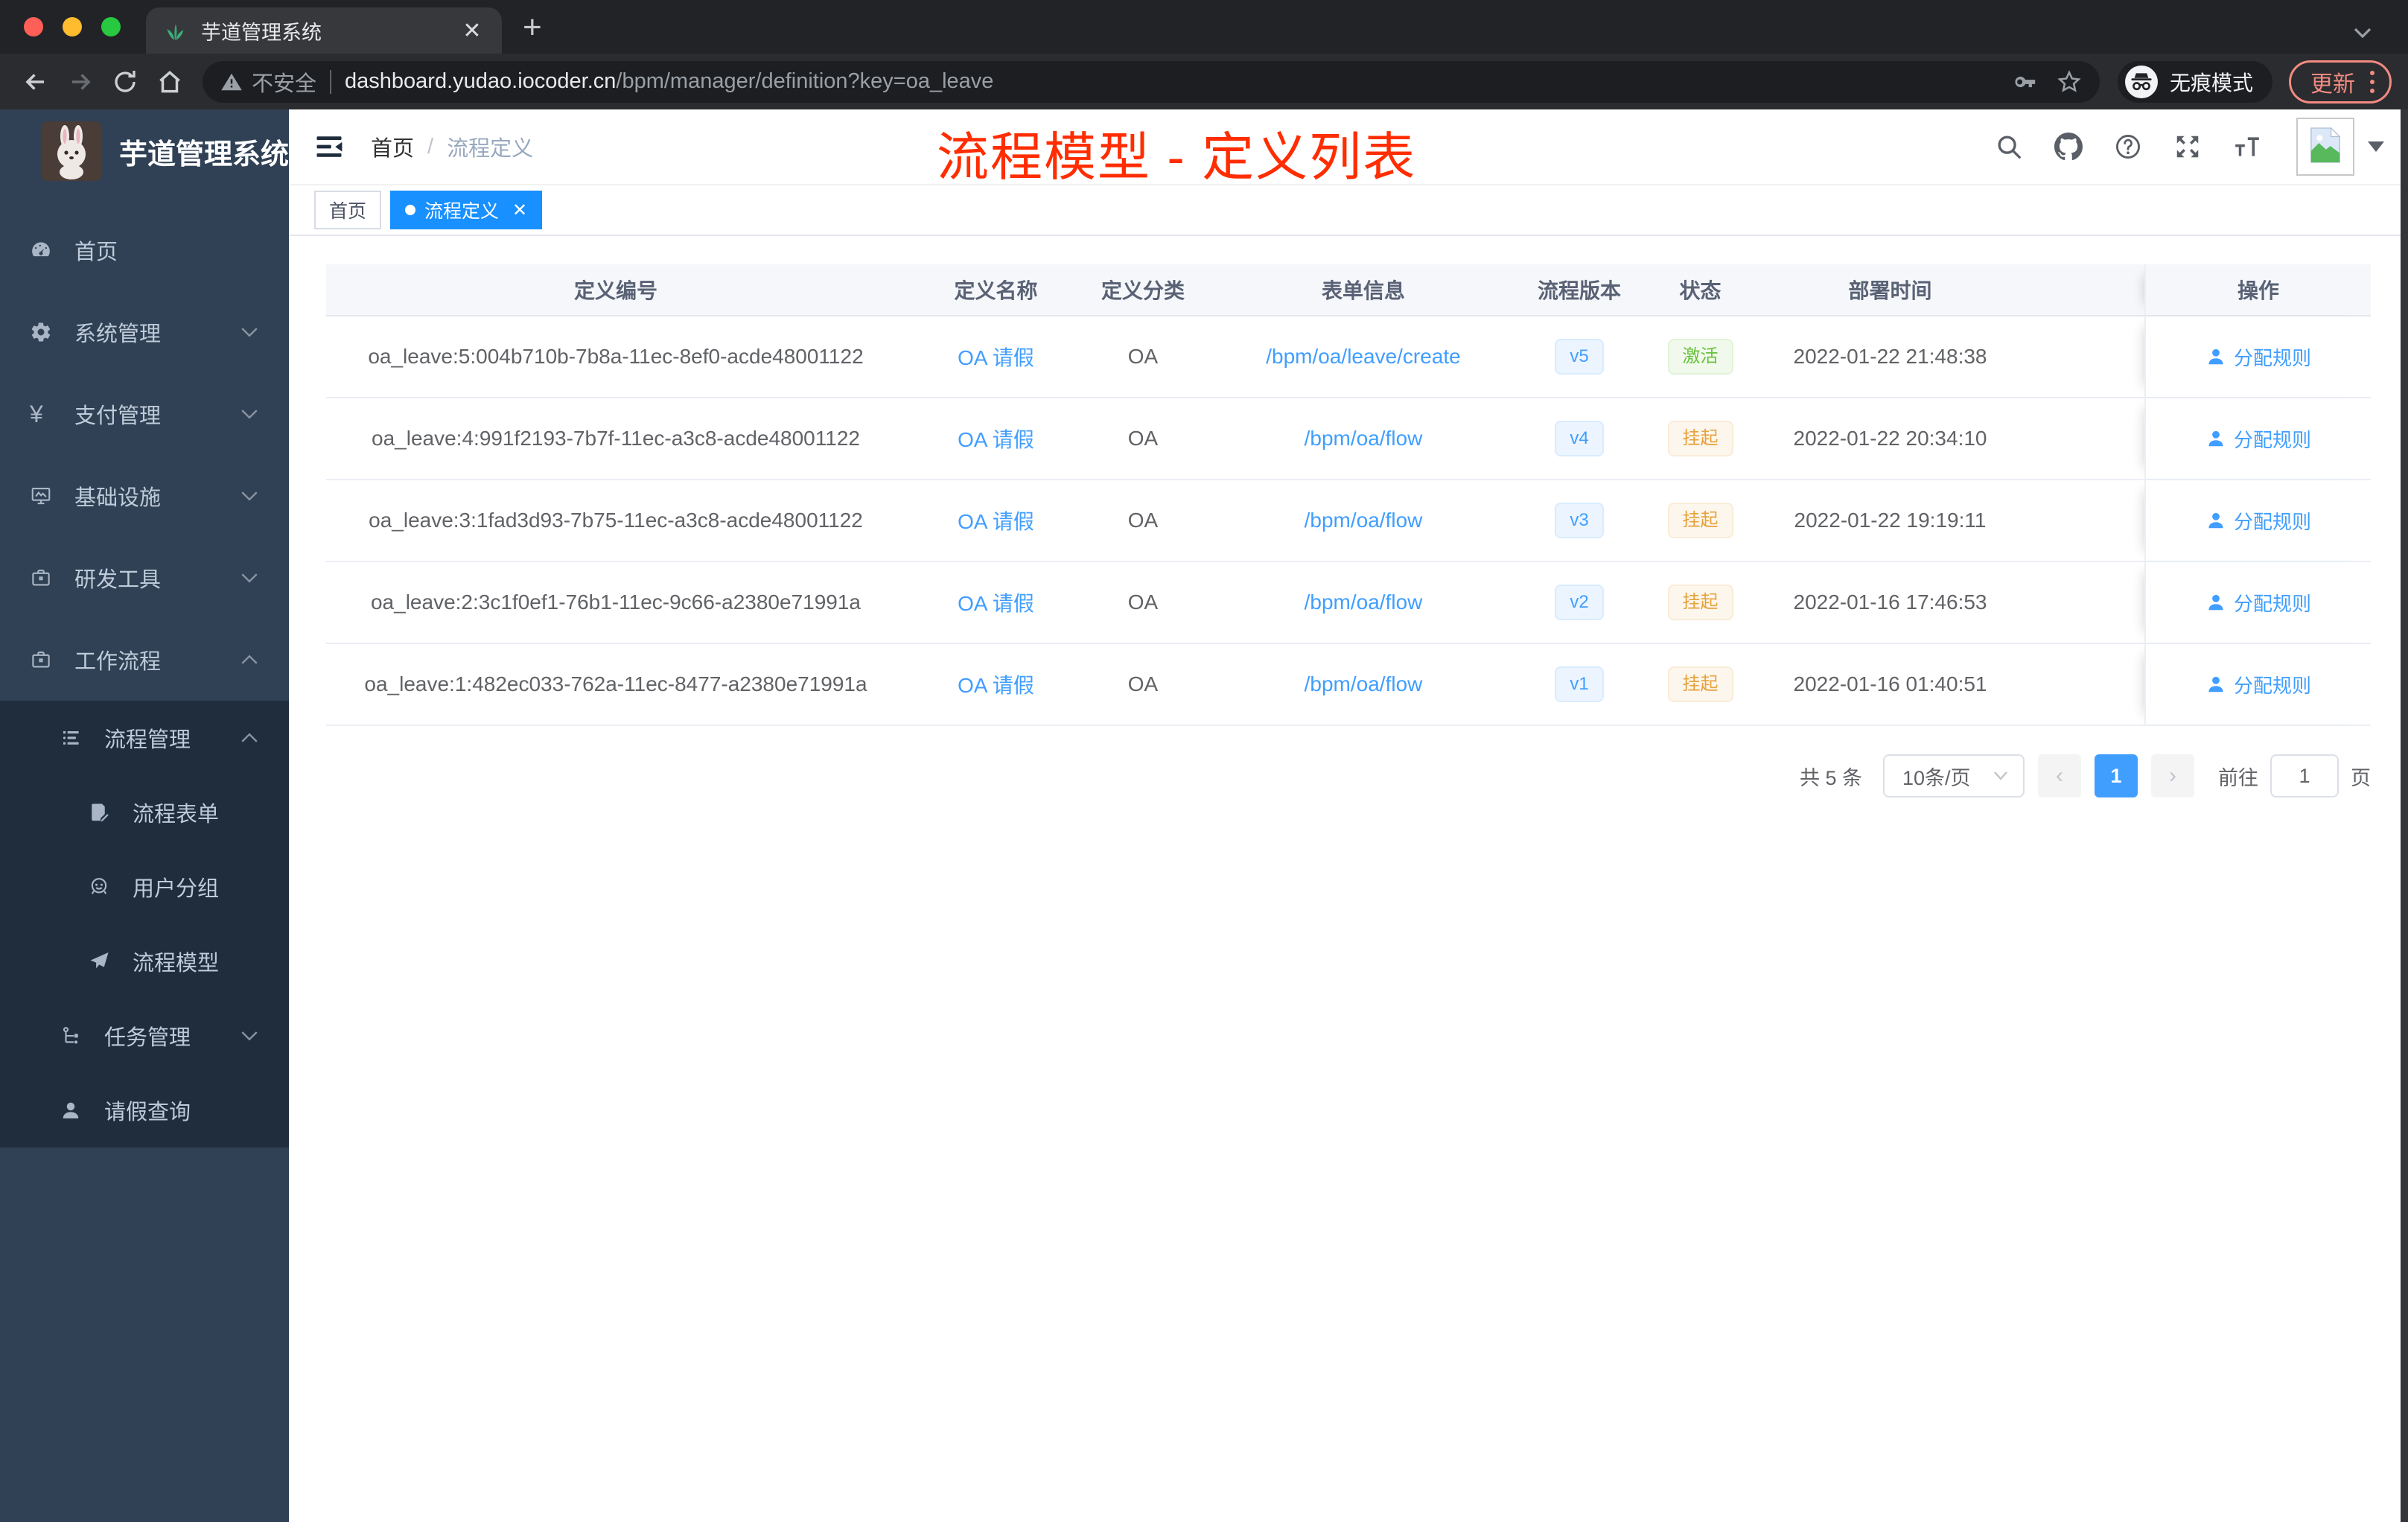  I want to click on cell-category: OA, so click(1143, 438).